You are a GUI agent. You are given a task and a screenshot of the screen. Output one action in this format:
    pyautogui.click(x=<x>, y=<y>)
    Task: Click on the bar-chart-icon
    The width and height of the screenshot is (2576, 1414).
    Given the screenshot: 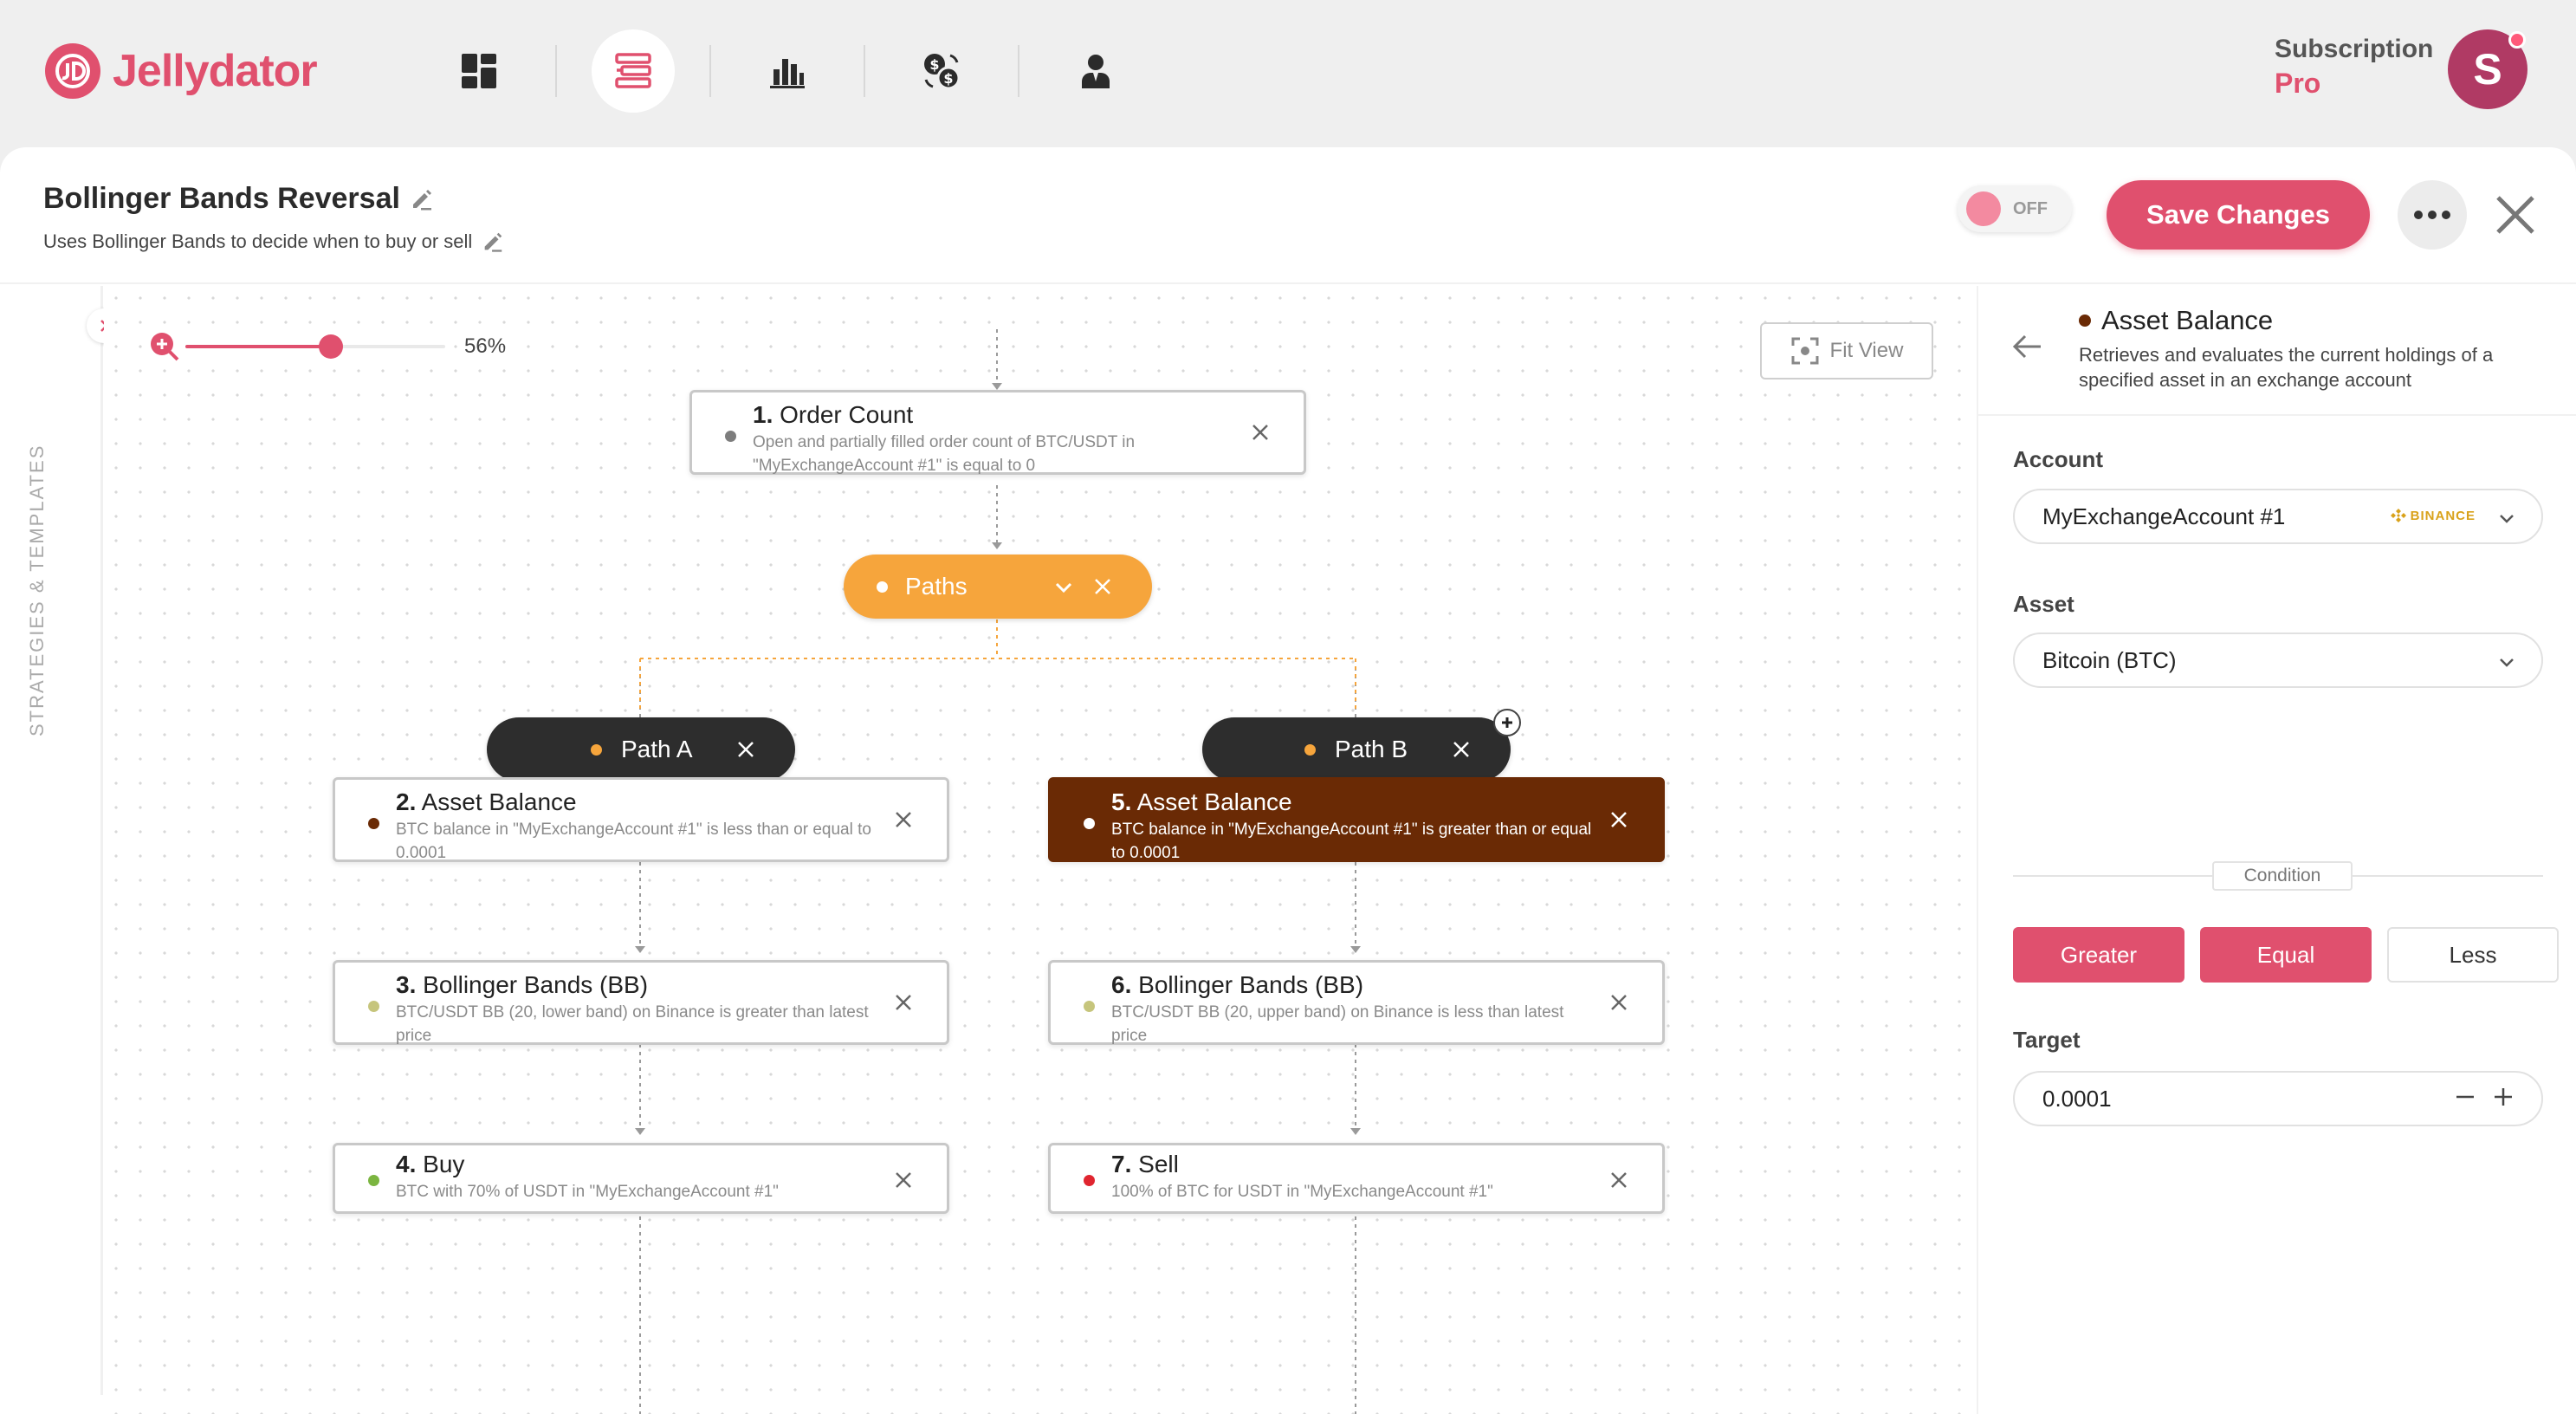 What is the action you would take?
    pyautogui.click(x=787, y=74)
    